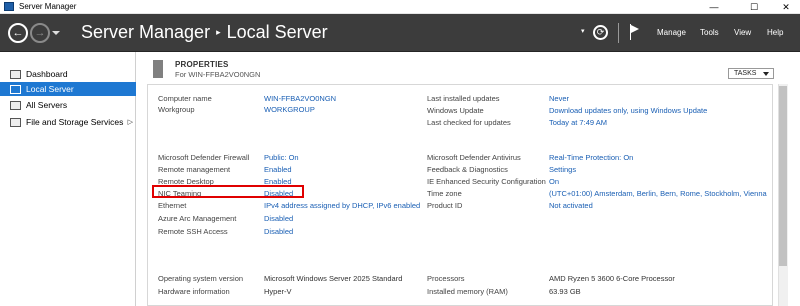 This screenshot has width=800, height=306. Describe the element at coordinates (554, 181) in the screenshot. I see `ie-esc-link: On` at that location.